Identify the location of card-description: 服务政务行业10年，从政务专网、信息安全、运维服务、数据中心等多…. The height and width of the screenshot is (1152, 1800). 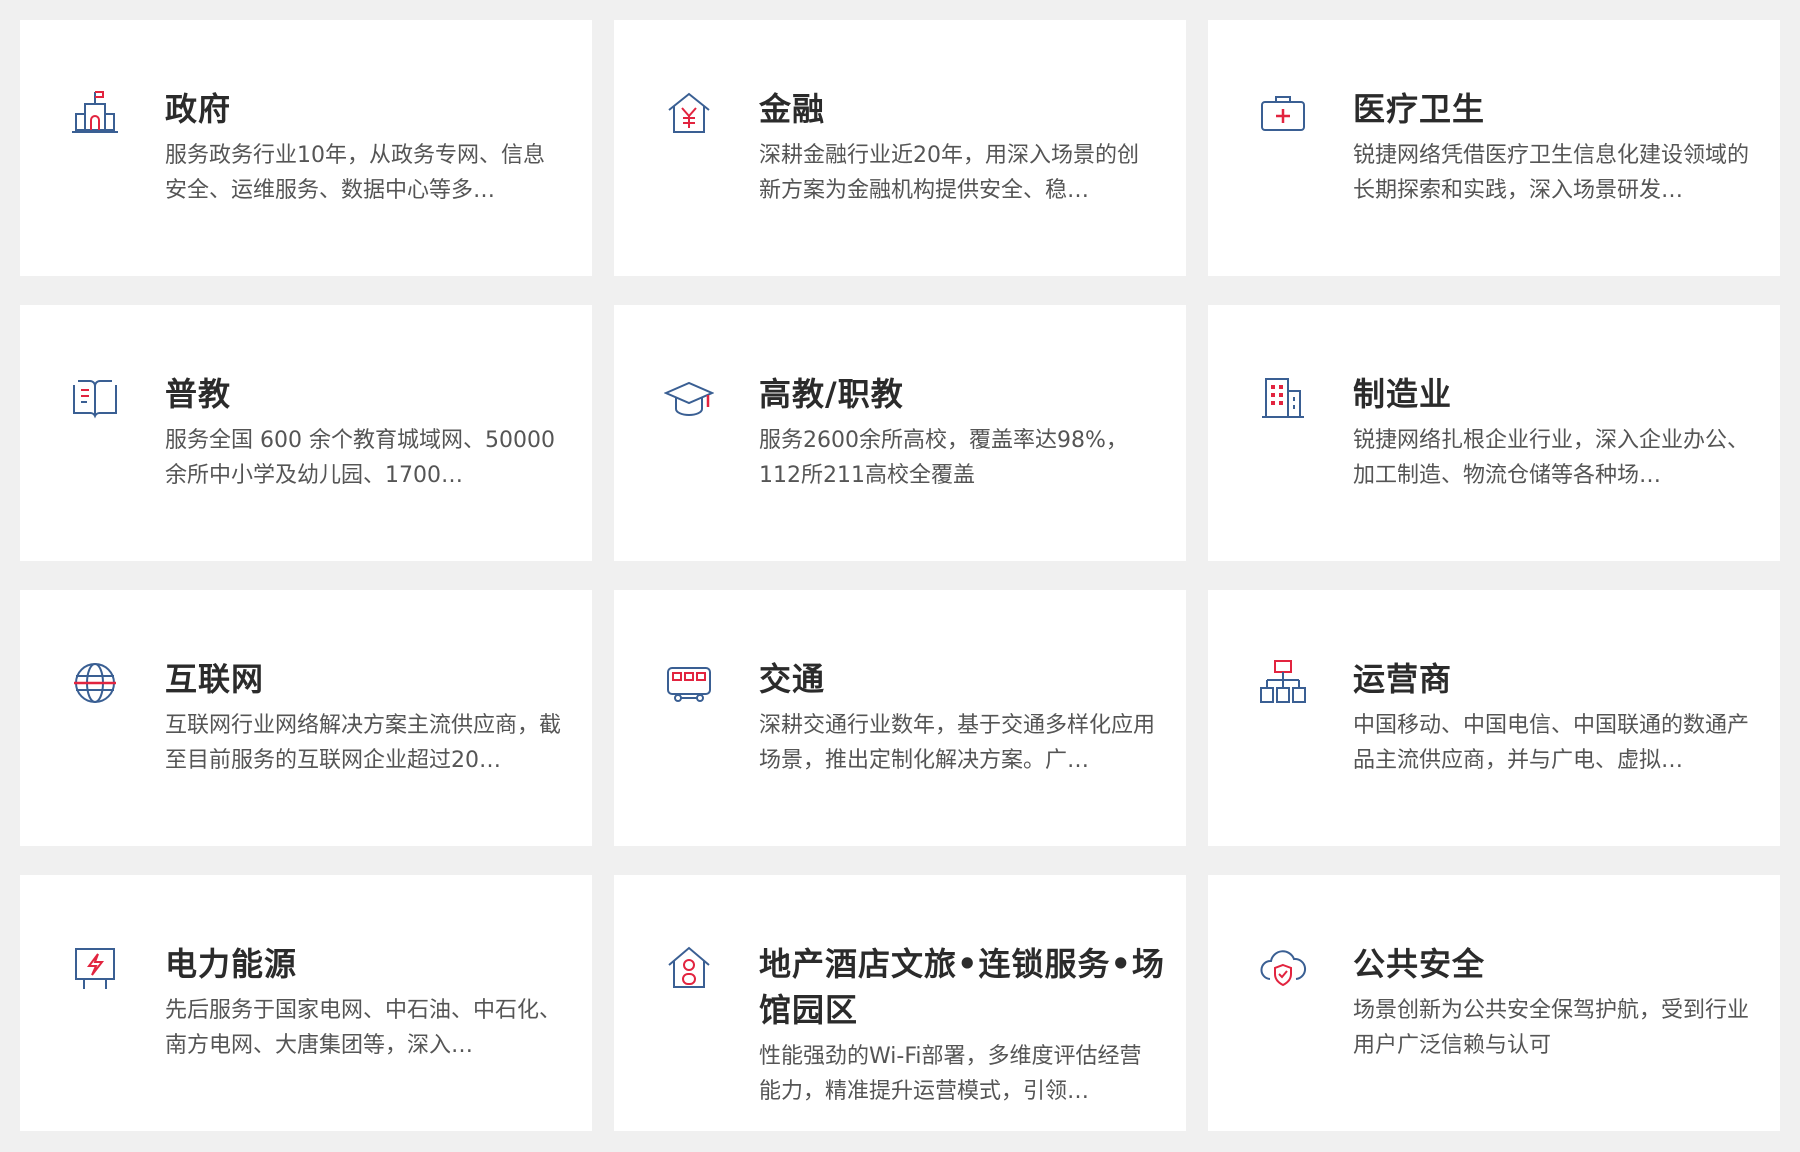
(355, 173).